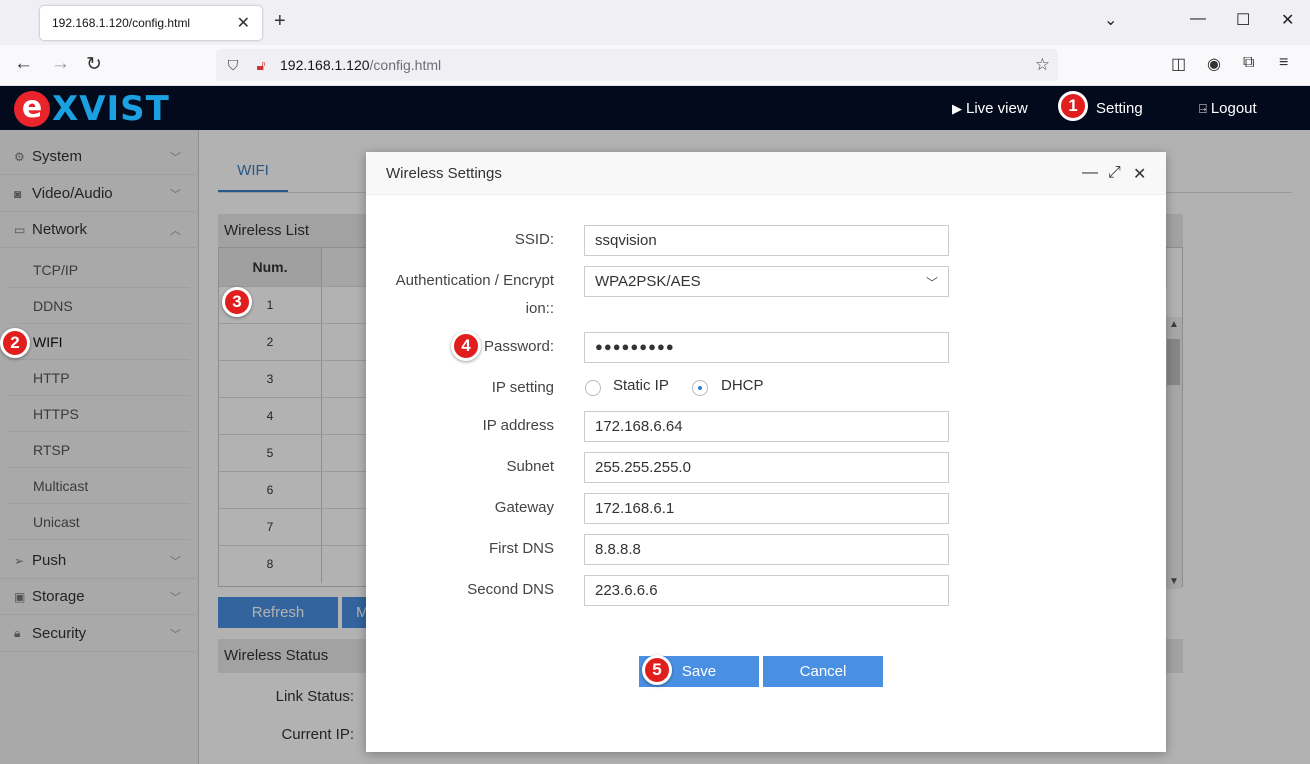 Image resolution: width=1310 pixels, height=764 pixels. Describe the element at coordinates (474, 280) in the screenshot. I see `auth-label-line1: Authentication / Encrypt` at that location.